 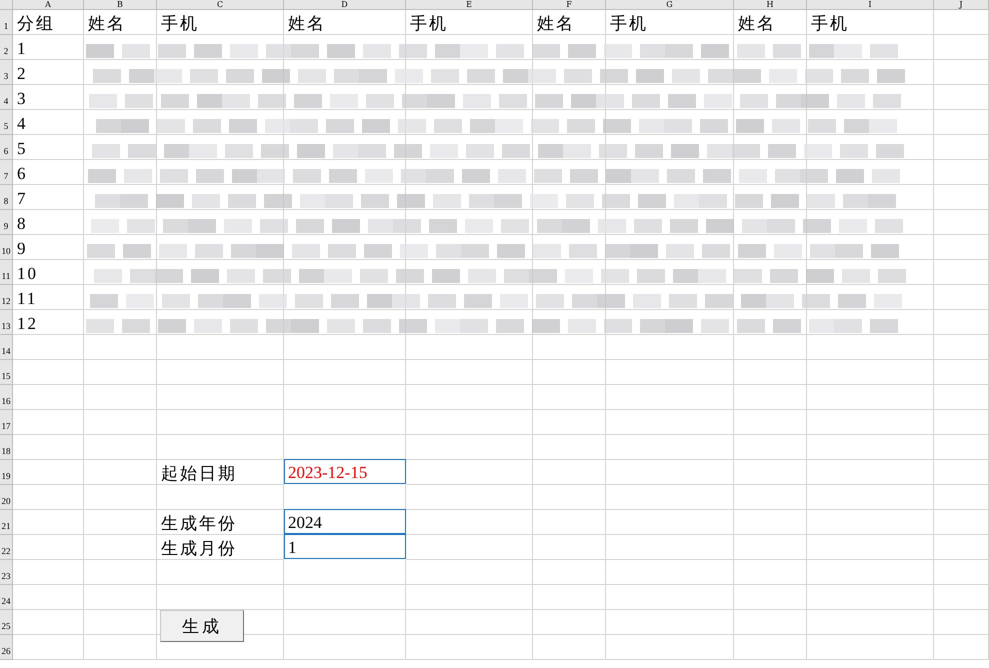 I want to click on column-header: A, so click(x=48, y=5).